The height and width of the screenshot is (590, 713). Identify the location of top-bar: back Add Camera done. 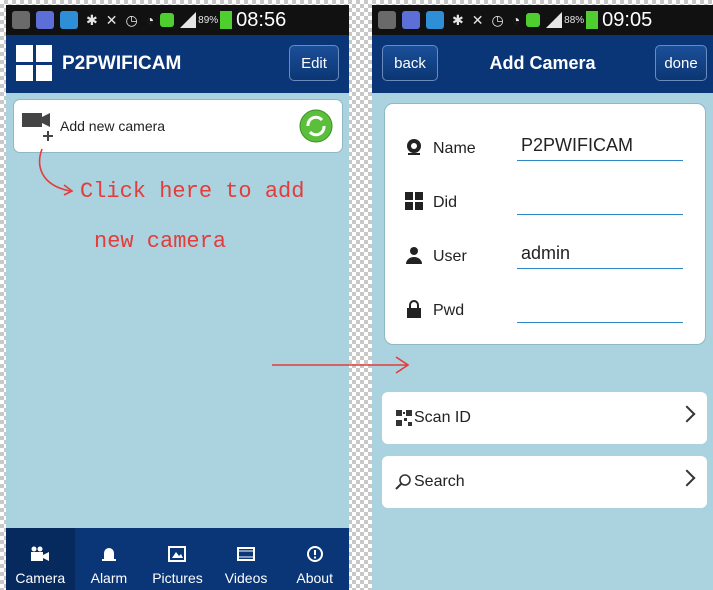
(542, 64).